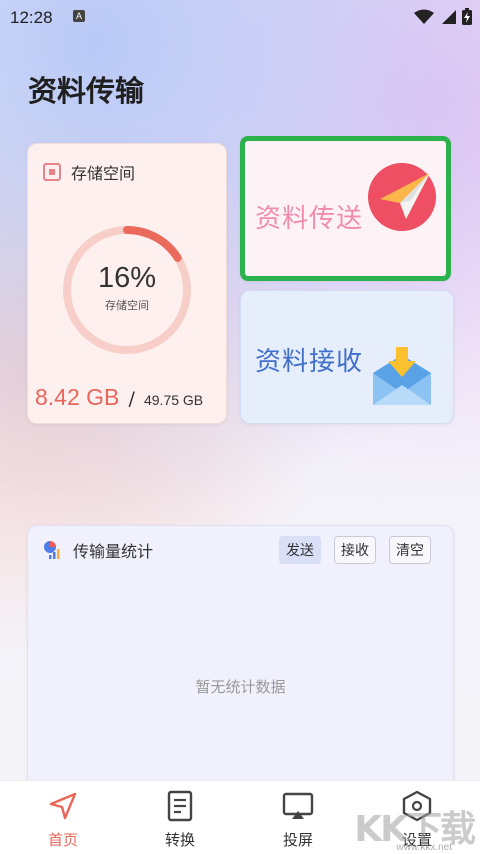 The image size is (480, 854). I want to click on storage-percent-caption: 存储空间, so click(127, 305).